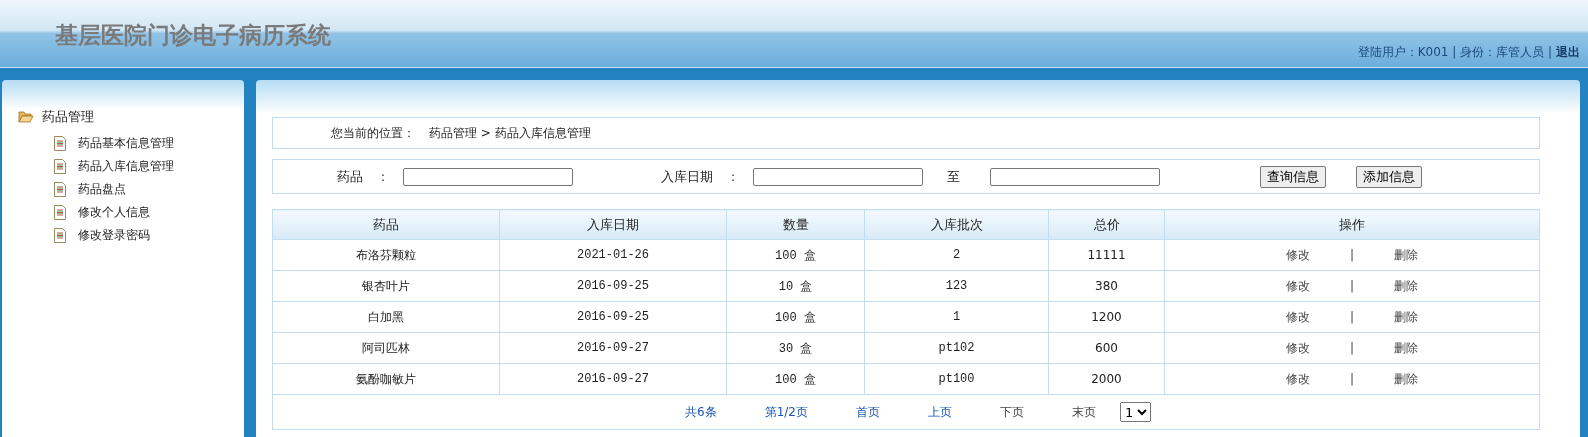 This screenshot has width=1588, height=437. What do you see at coordinates (373, 133) in the screenshot?
I see `breadcrumb-label: 您当前的位置：` at bounding box center [373, 133].